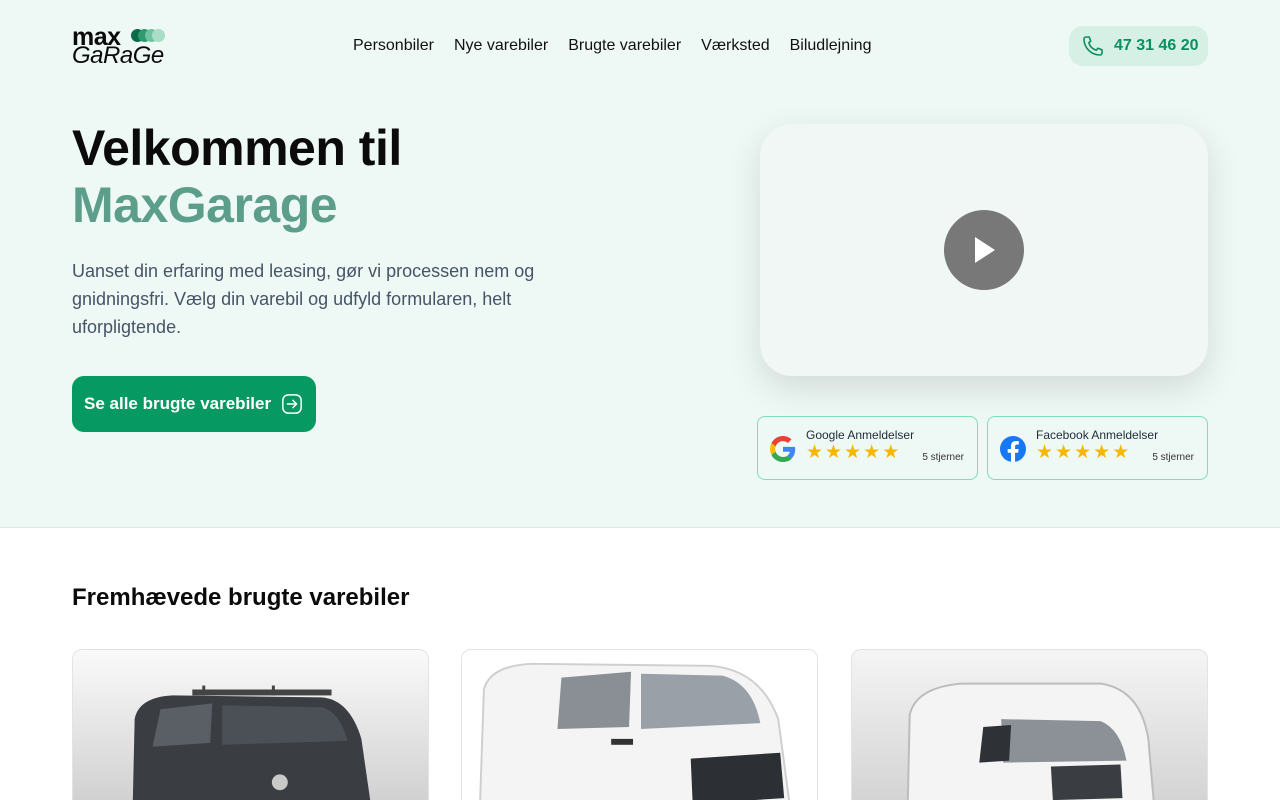 This screenshot has height=800, width=1280. Describe the element at coordinates (783, 449) in the screenshot. I see `google-icon` at that location.